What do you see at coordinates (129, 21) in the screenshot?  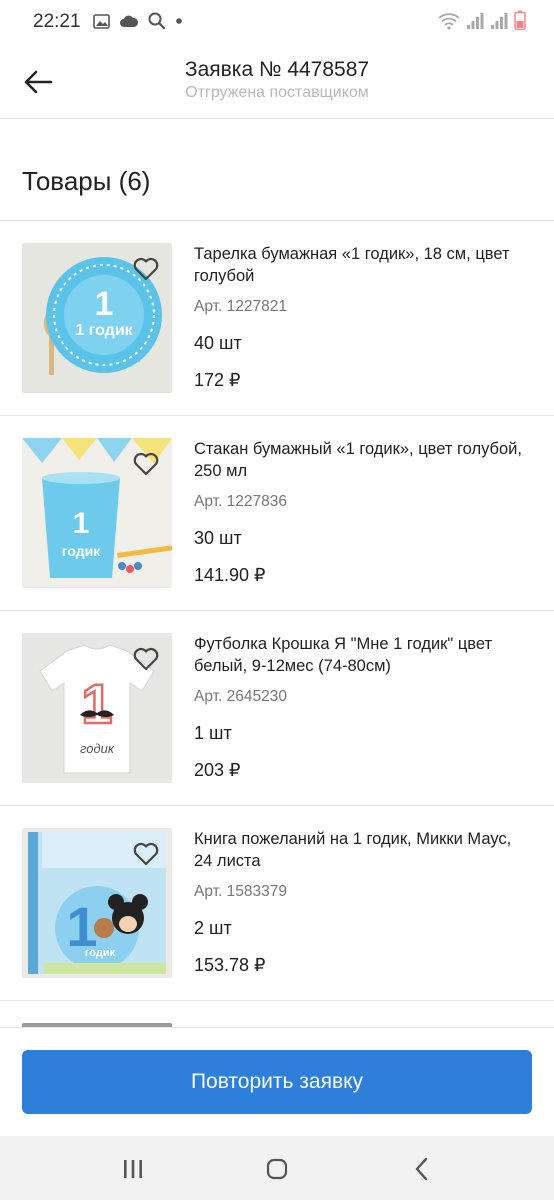 I see `cloud-icon` at bounding box center [129, 21].